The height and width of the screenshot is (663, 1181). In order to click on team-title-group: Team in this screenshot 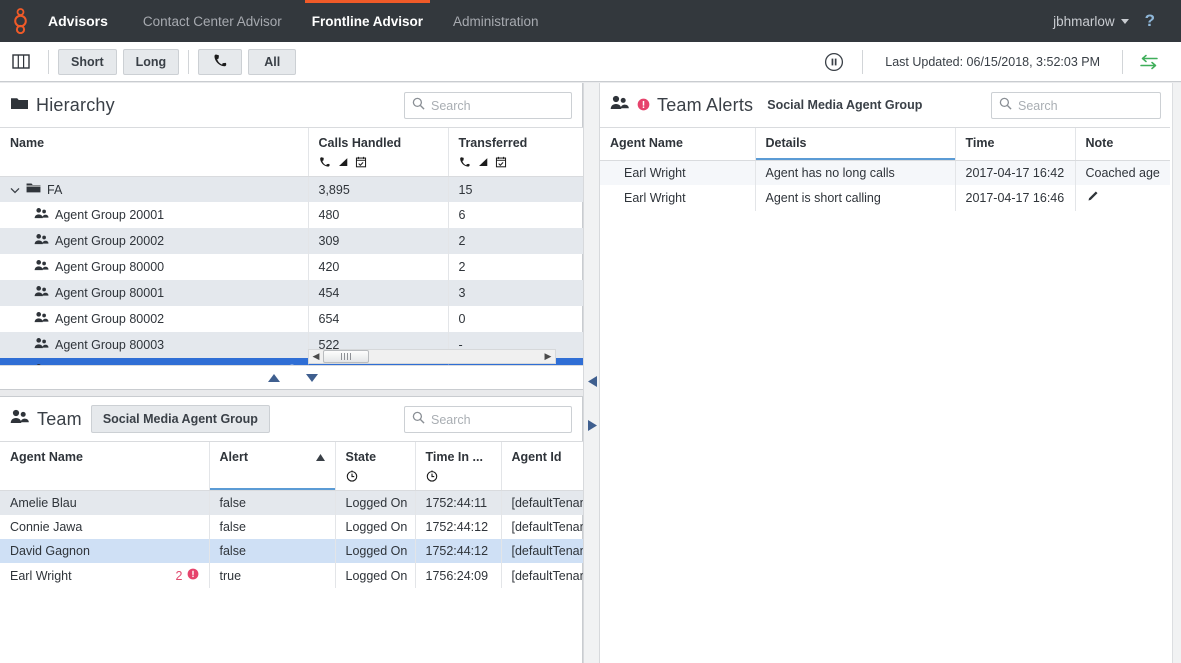, I will do `click(46, 419)`.